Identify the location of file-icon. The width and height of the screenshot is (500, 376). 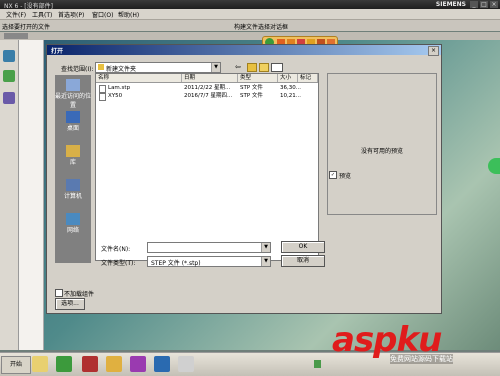
(102, 97).